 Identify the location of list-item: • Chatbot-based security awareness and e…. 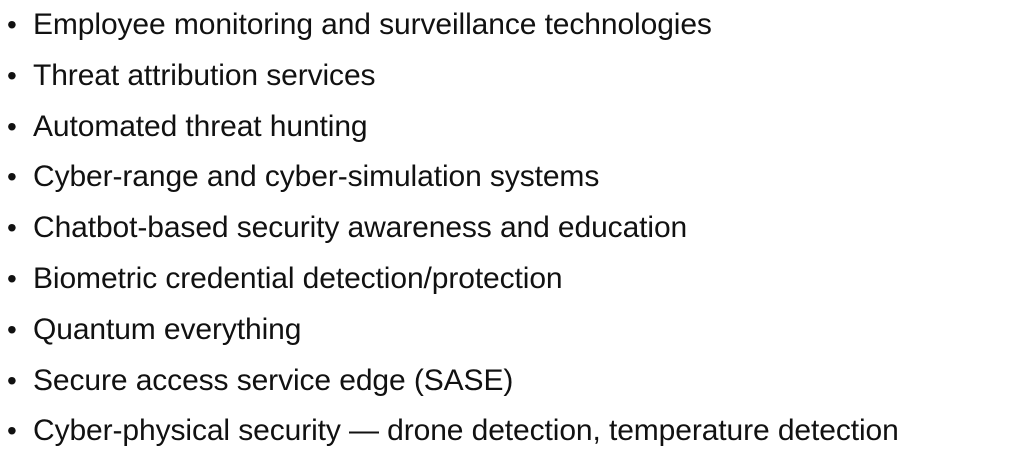
(512, 230).